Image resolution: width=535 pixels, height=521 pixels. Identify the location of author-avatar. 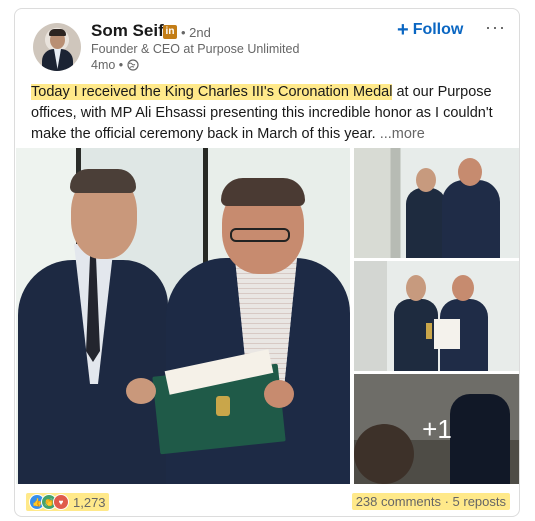
(57, 47).